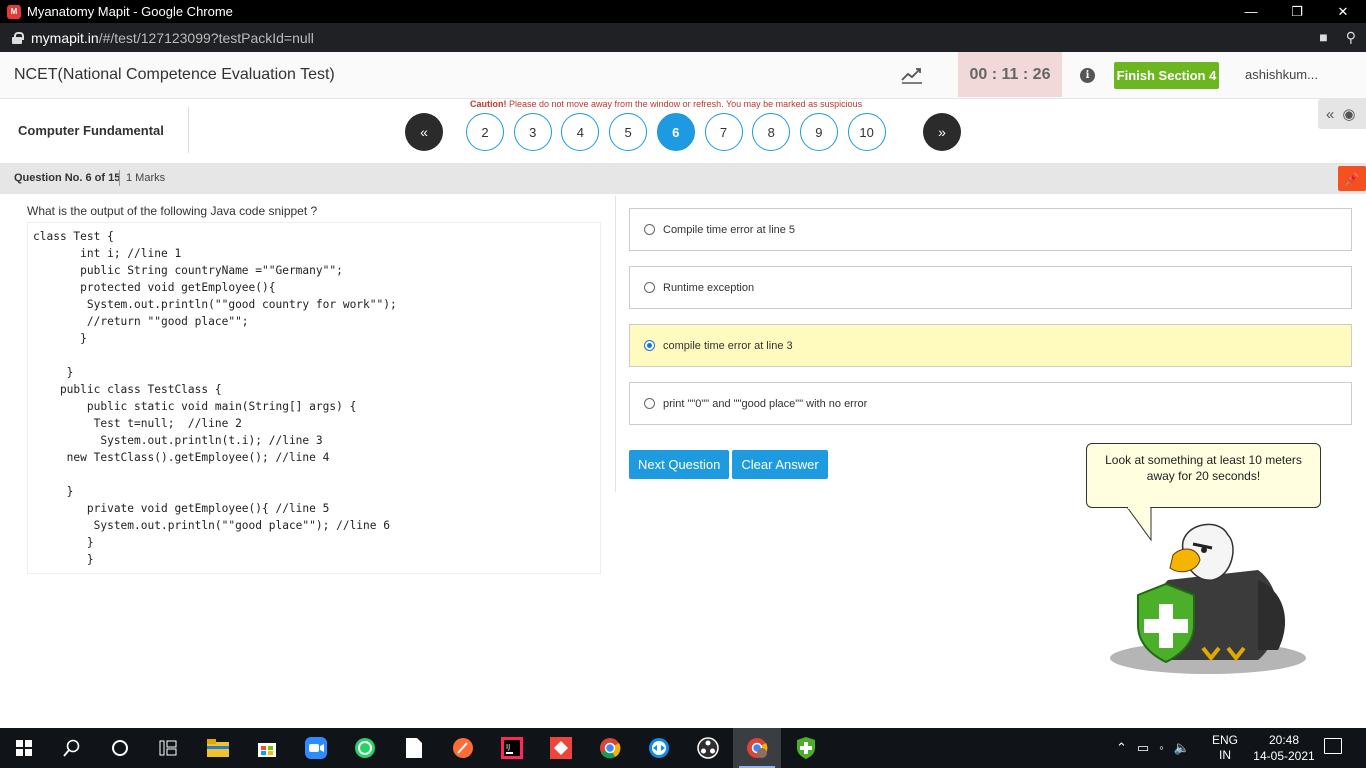 This screenshot has width=1366, height=768. What do you see at coordinates (709, 287) in the screenshot?
I see `option-label: Runtime exception` at bounding box center [709, 287].